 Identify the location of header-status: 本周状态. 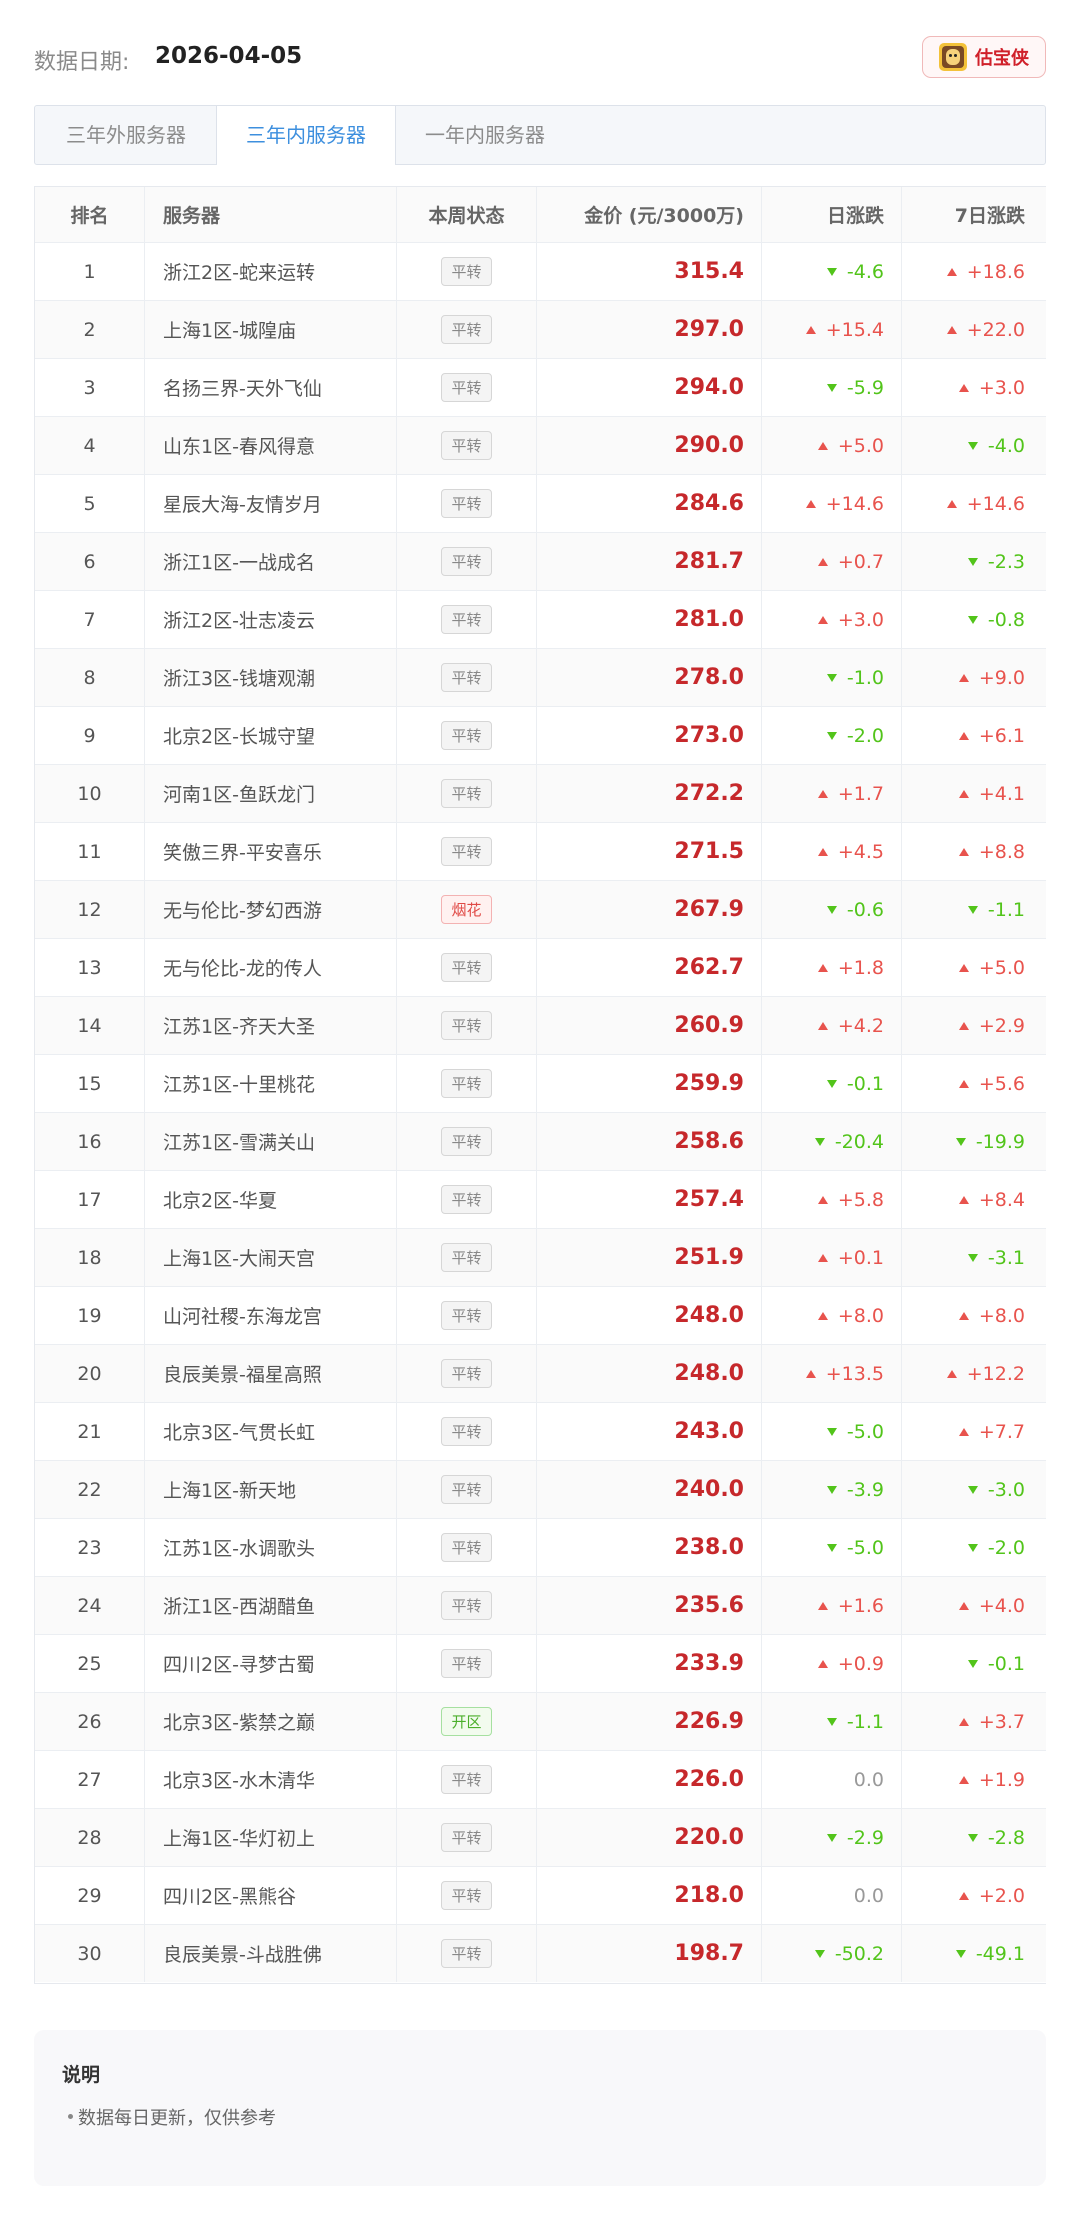
(467, 214).